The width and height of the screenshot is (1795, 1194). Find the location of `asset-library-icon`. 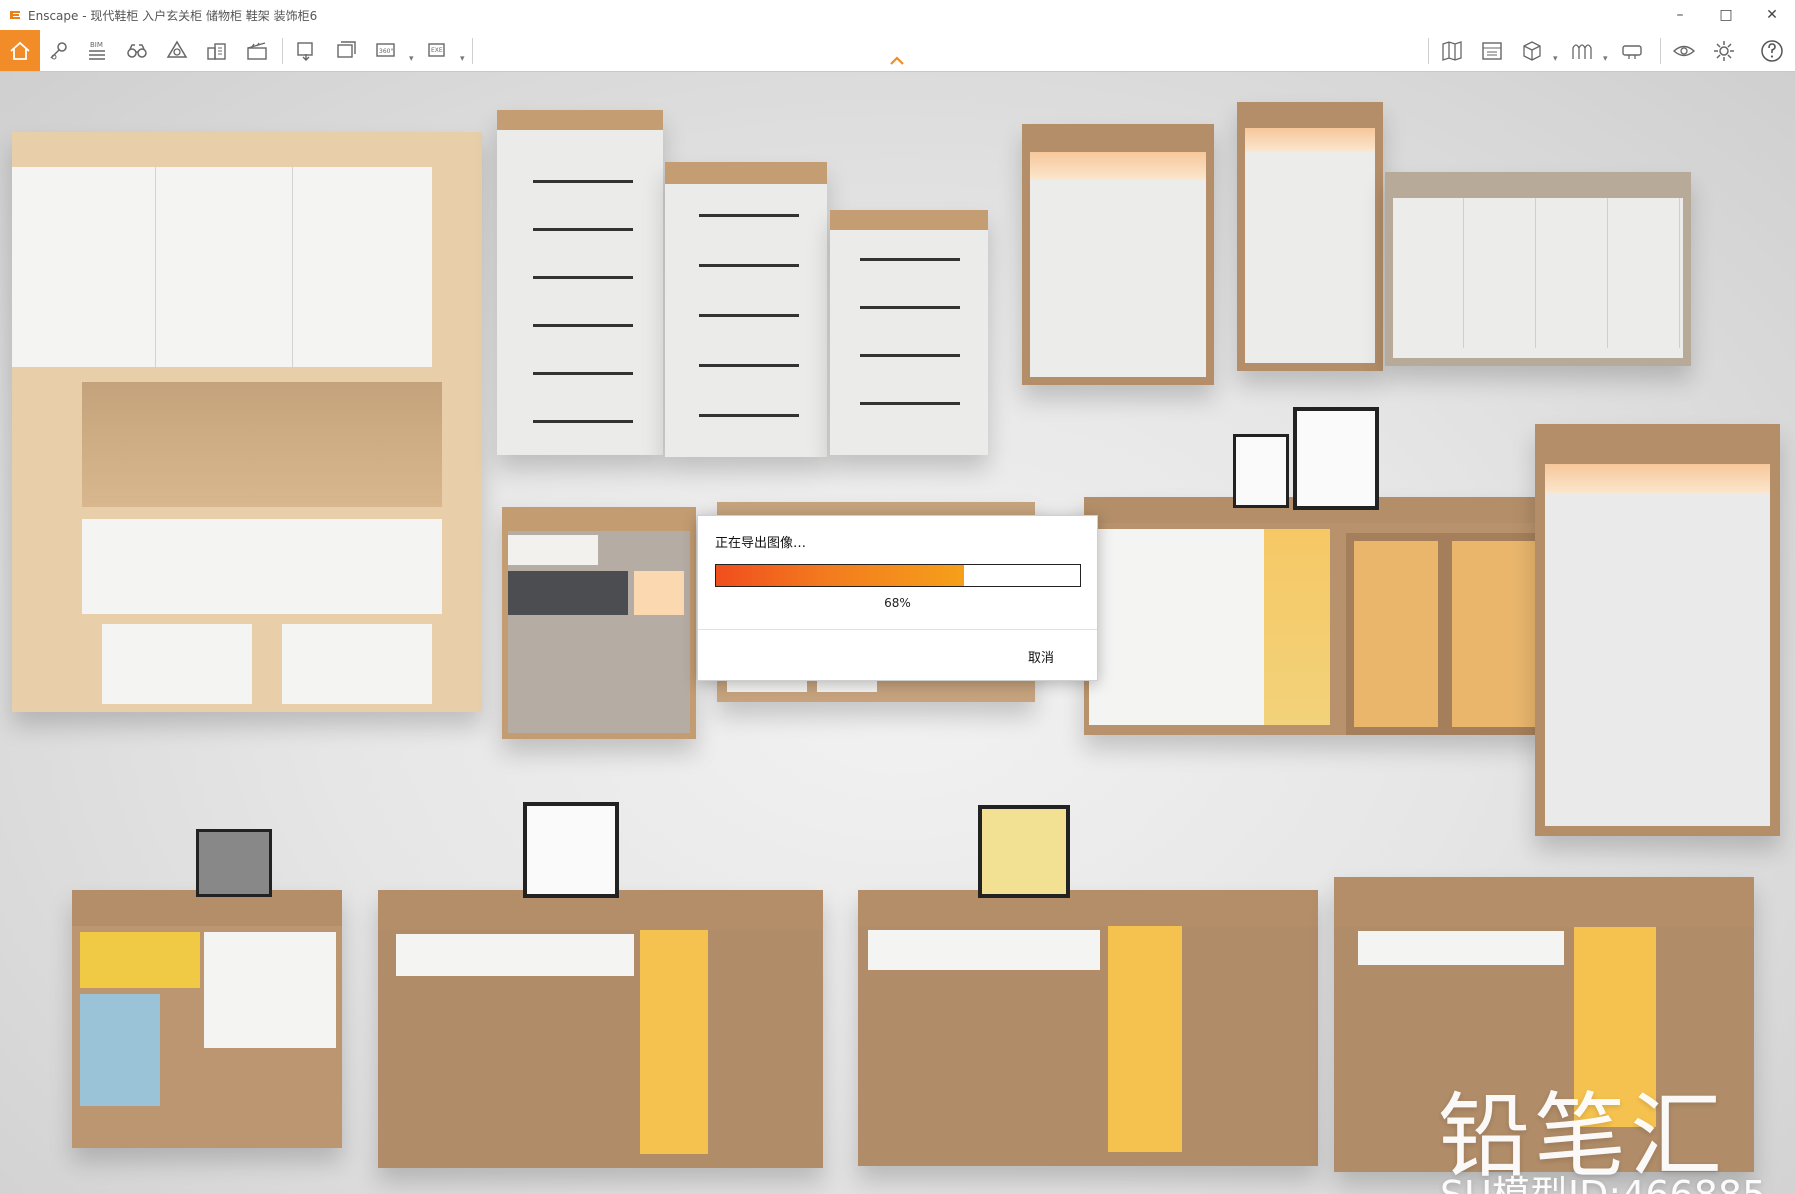

asset-library-icon is located at coordinates (1492, 51).